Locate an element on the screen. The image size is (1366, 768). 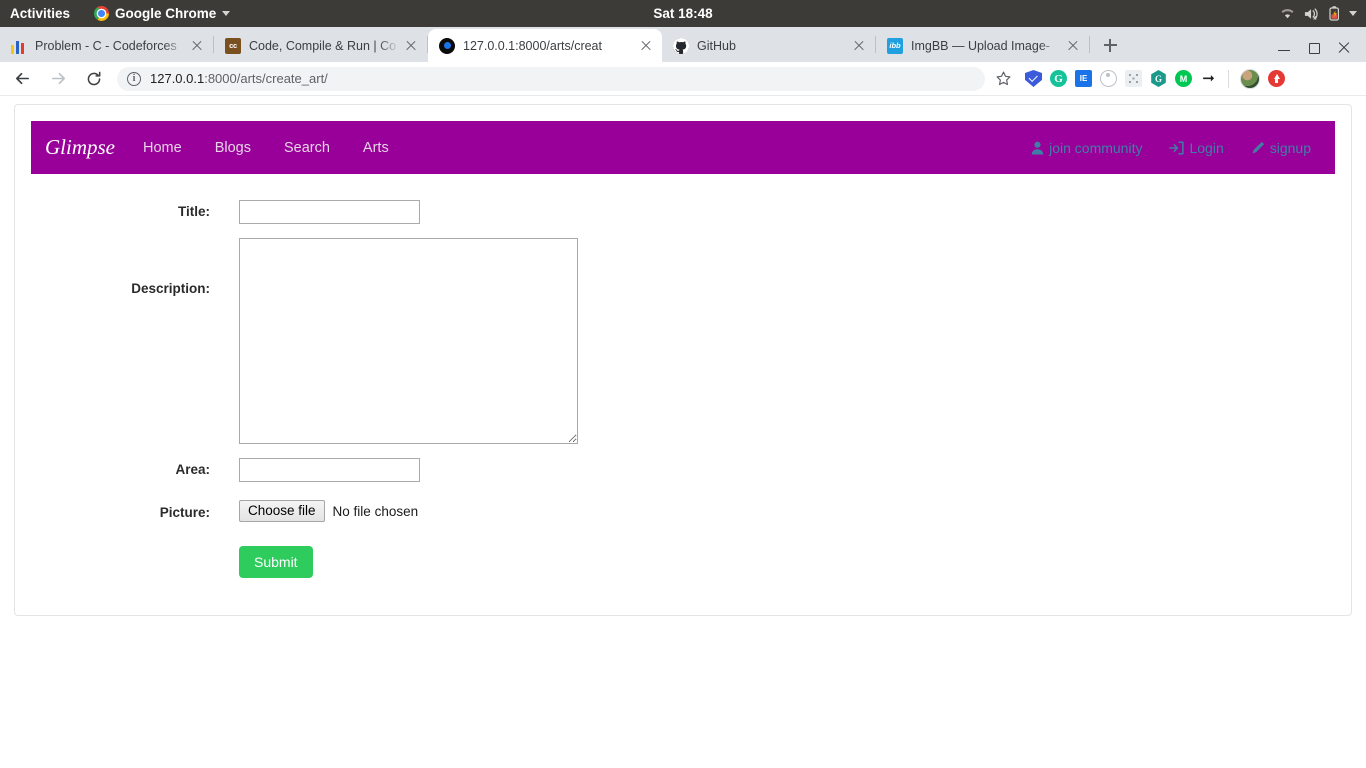
login-link: Login is located at coordinates (1196, 147).